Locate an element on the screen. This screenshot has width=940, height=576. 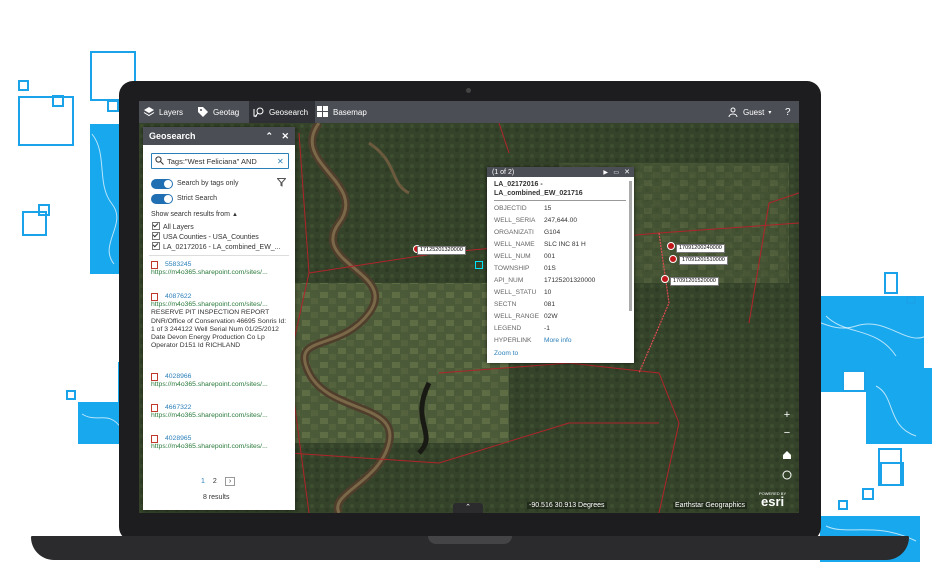
tab-layers: Layers is located at coordinates (168, 112).